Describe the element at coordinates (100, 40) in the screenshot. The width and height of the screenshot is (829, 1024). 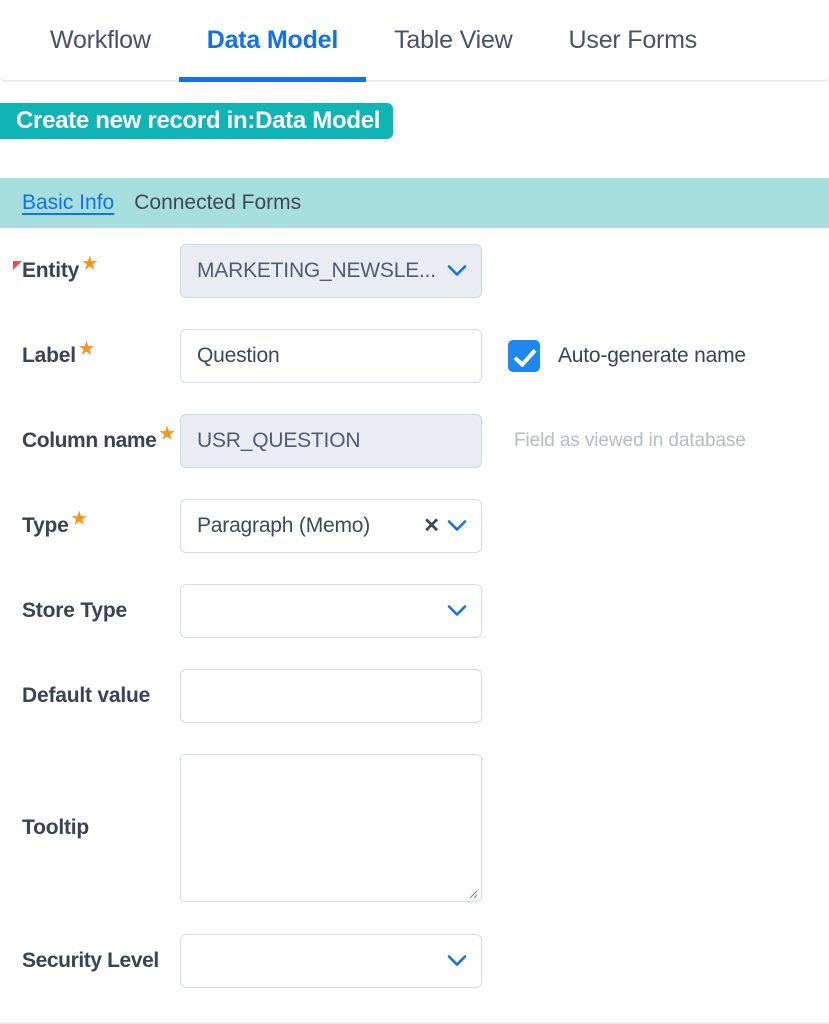
I see `tab-workflow: Workflow` at that location.